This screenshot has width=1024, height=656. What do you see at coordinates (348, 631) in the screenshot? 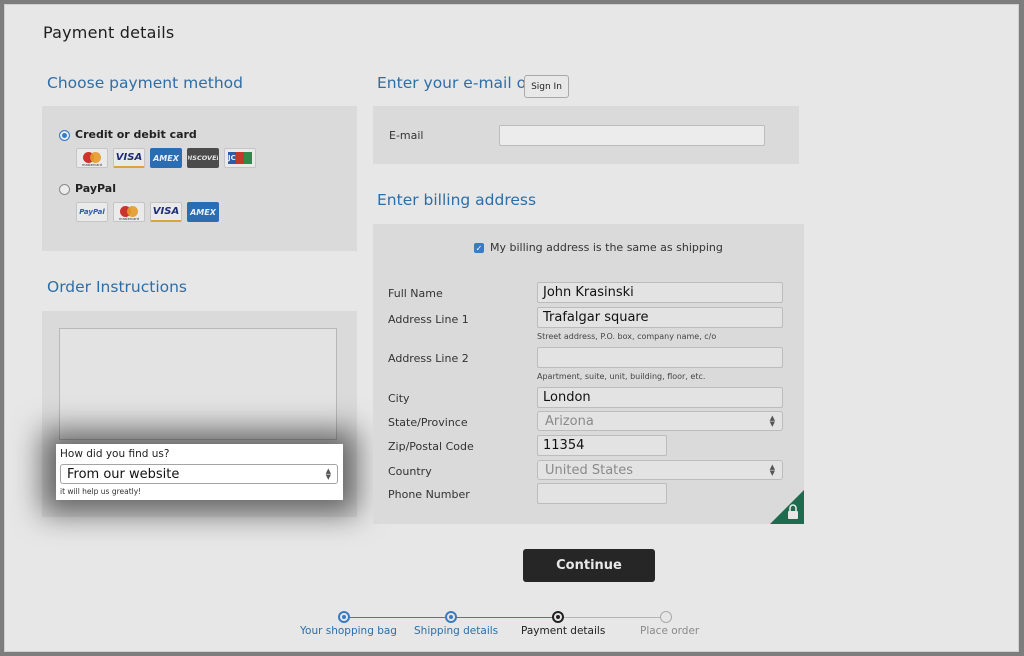
I see `step-label-shopping-bag: Your shopping bag` at bounding box center [348, 631].